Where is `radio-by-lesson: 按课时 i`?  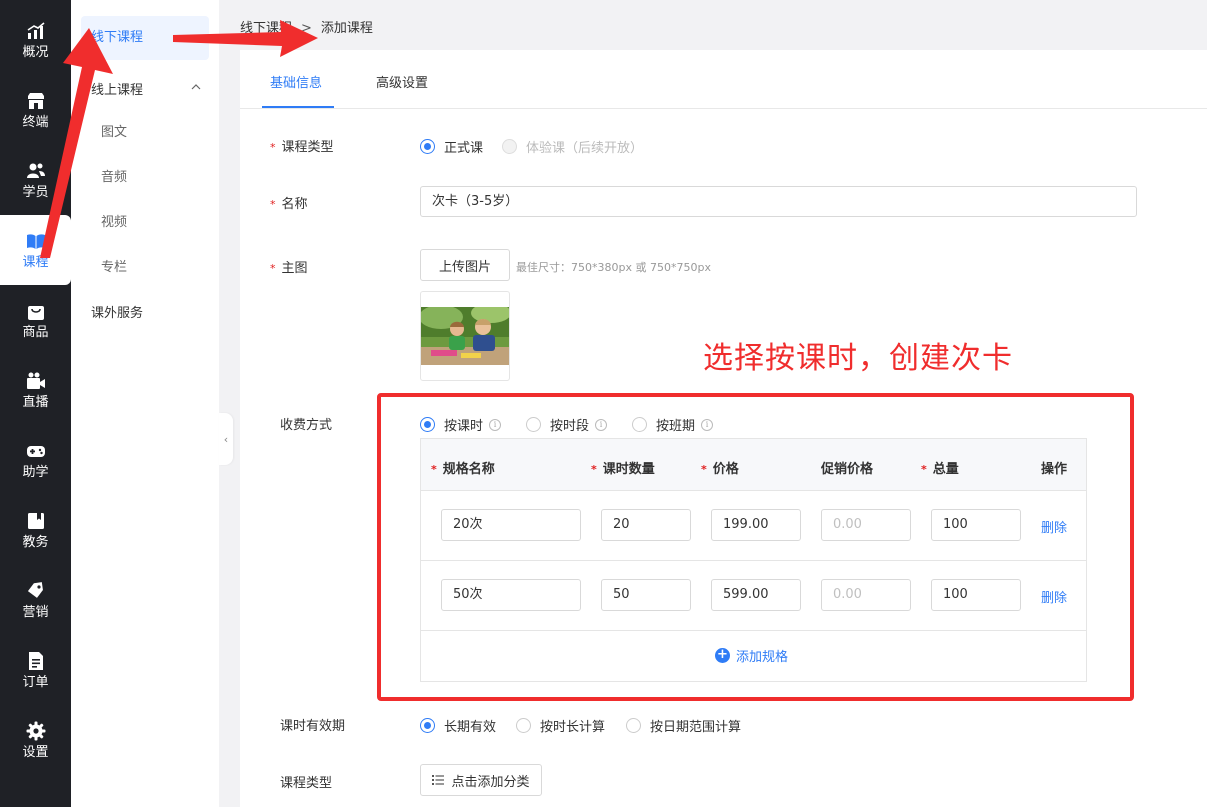
radio-by-lesson: 按课时 i is located at coordinates (461, 424).